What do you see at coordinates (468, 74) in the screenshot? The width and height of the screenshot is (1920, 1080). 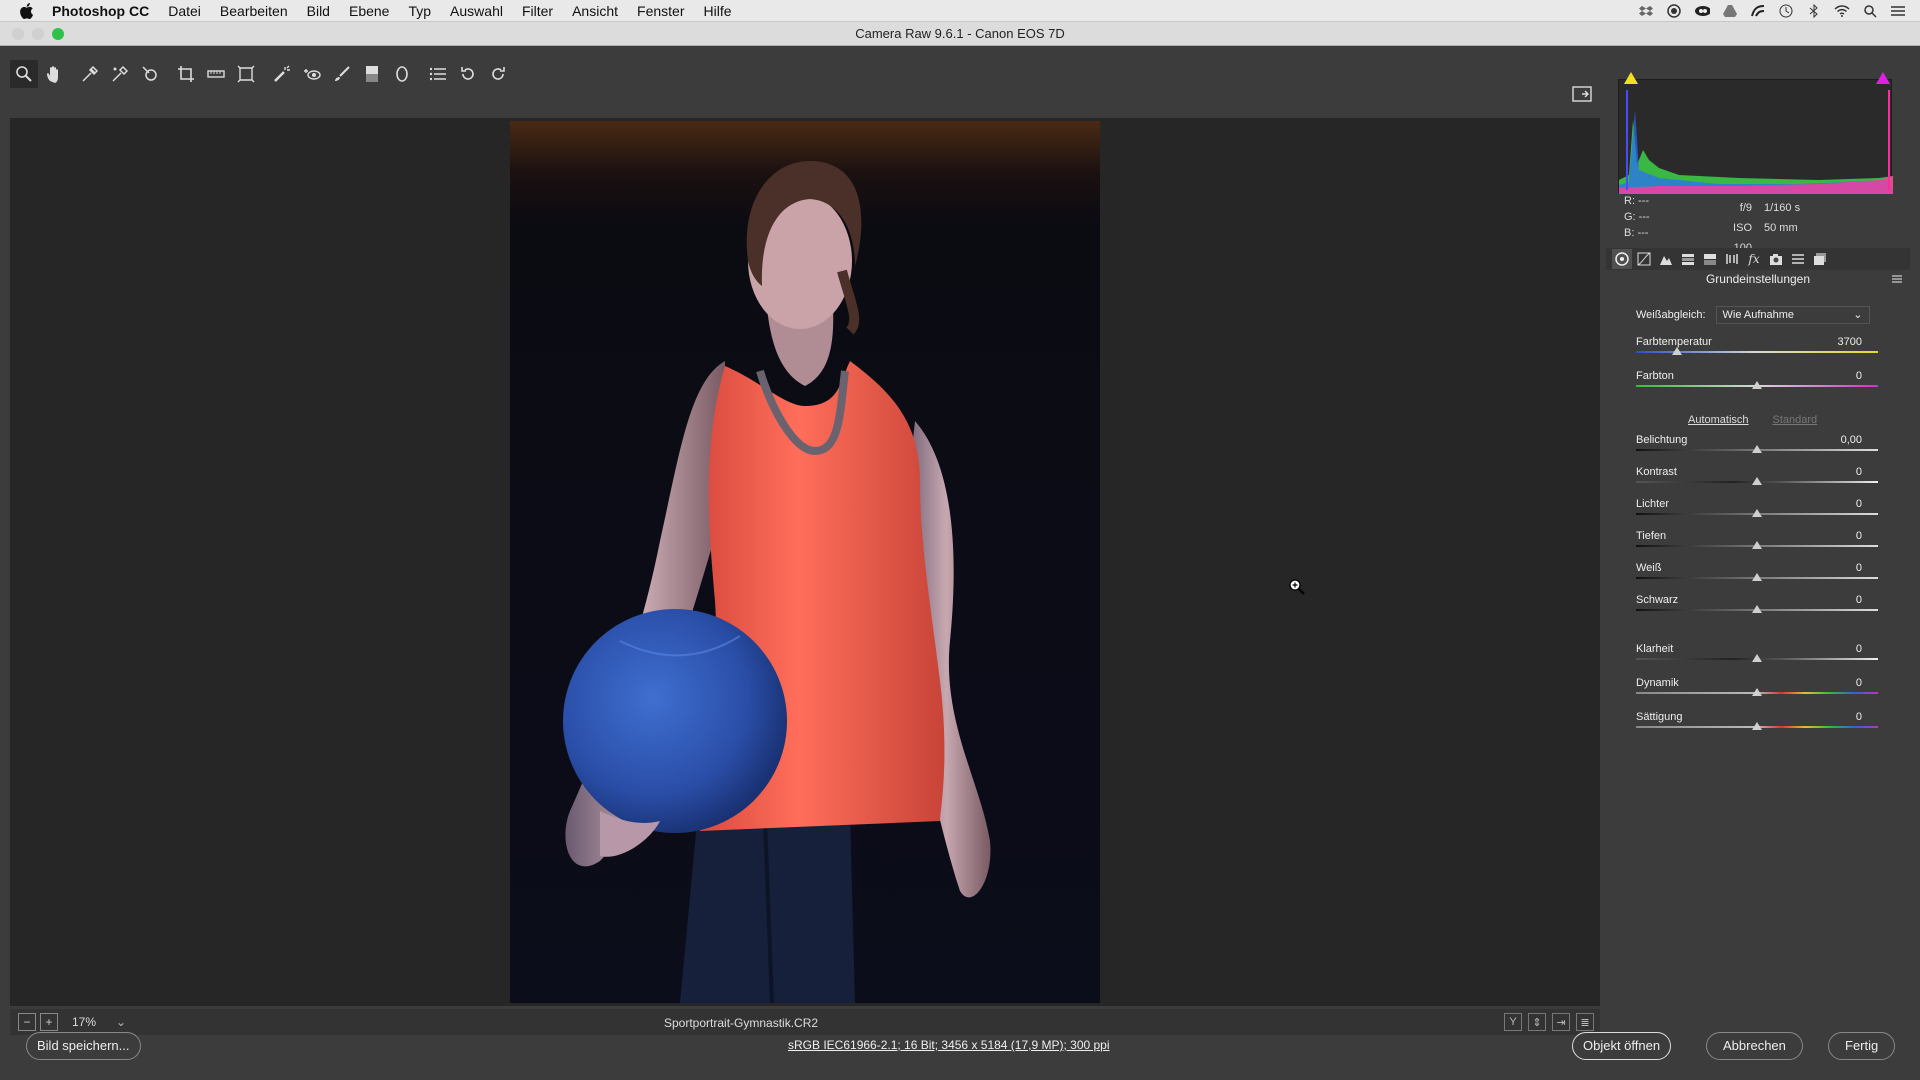 I see `rotate-left-icon` at bounding box center [468, 74].